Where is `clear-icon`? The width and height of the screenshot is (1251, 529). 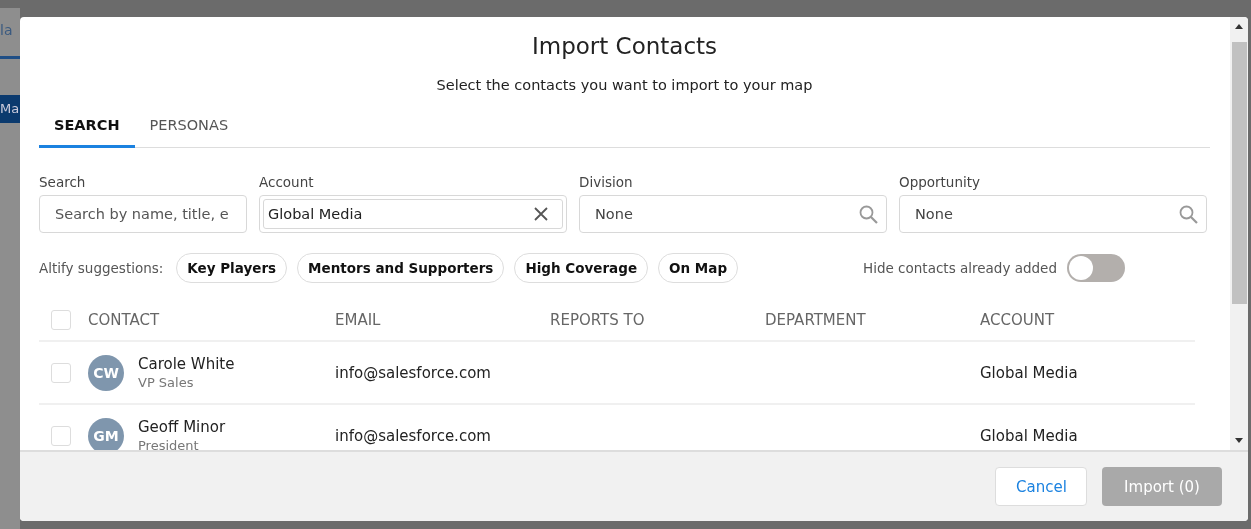
clear-icon is located at coordinates (541, 214).